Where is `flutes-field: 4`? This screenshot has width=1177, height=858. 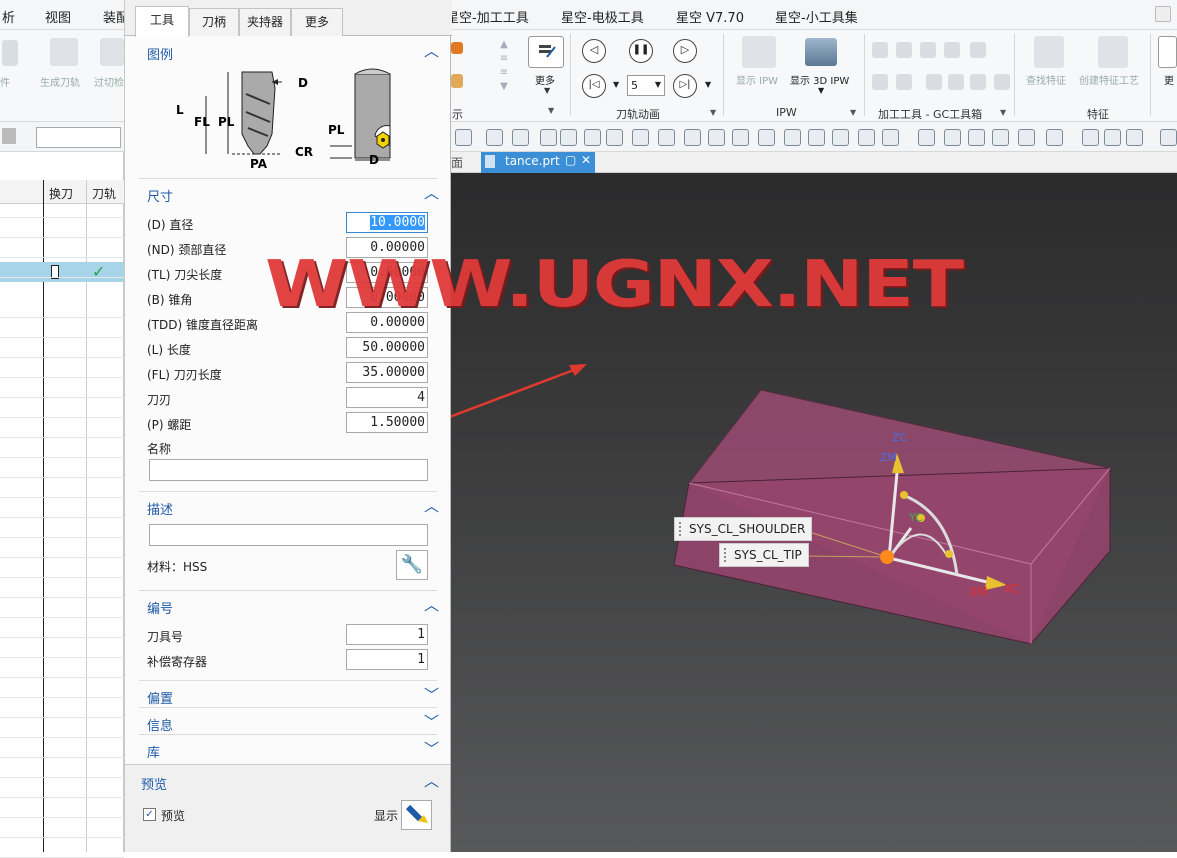 flutes-field: 4 is located at coordinates (387, 397).